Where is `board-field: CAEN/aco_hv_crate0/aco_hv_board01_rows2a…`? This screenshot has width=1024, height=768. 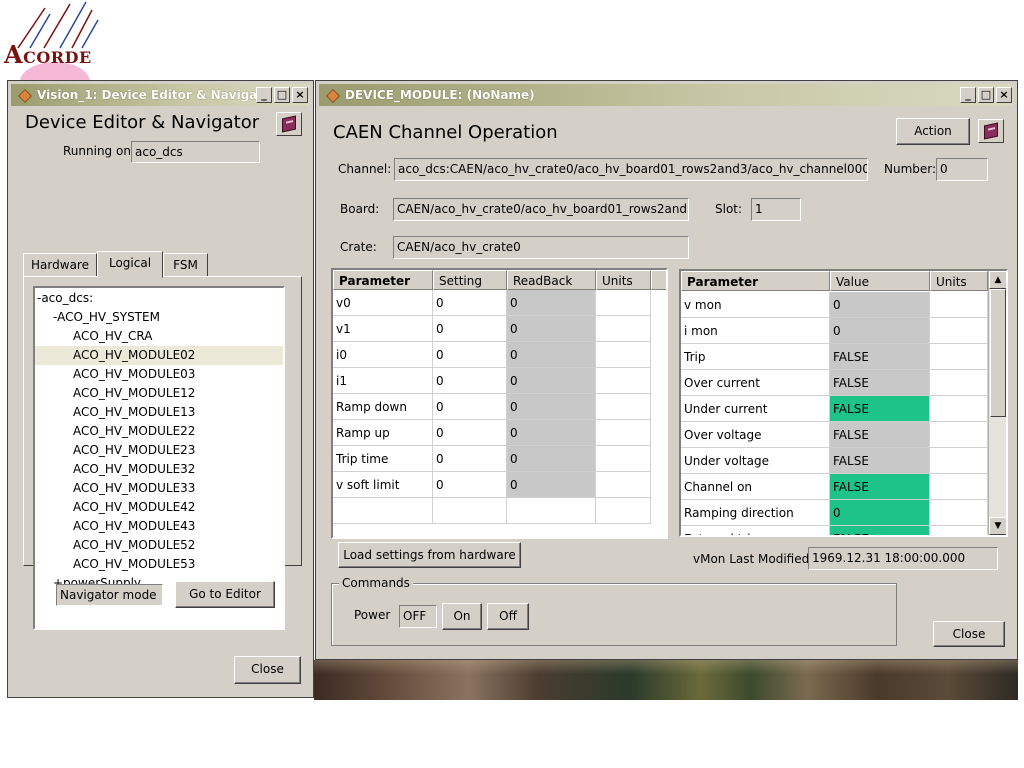
board-field: CAEN/aco_hv_crate0/aco_hv_board01_rows2a… is located at coordinates (541, 209).